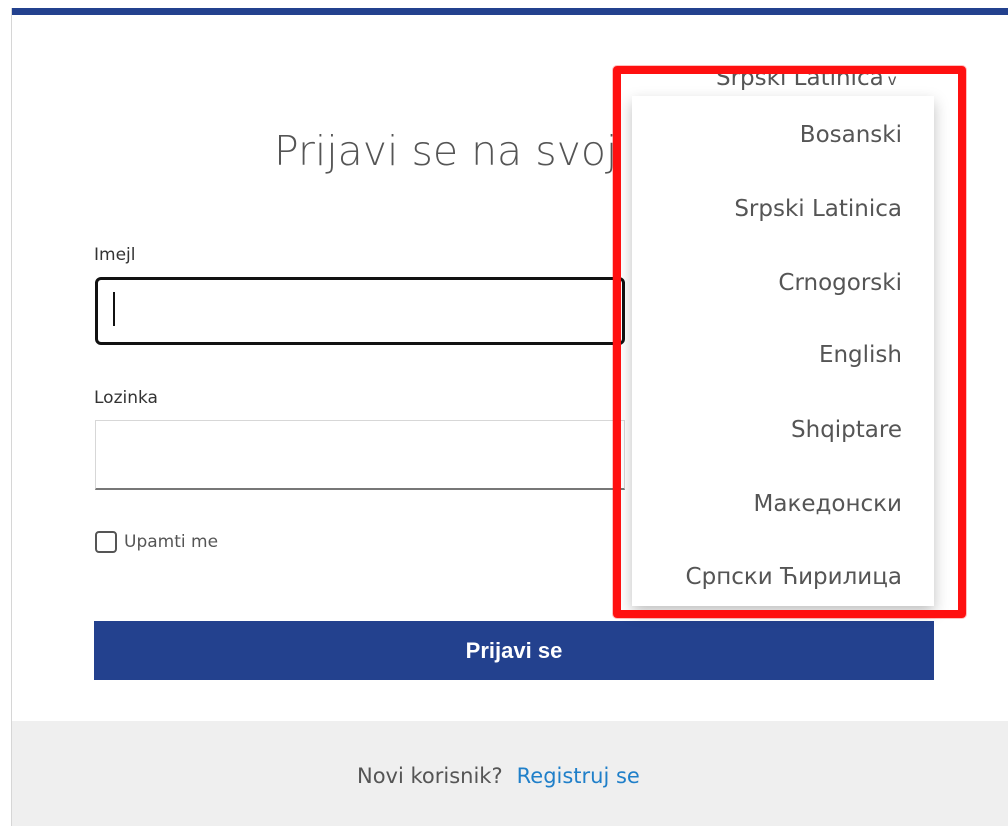 Image resolution: width=1008 pixels, height=826 pixels. I want to click on page-left-border, so click(11, 417).